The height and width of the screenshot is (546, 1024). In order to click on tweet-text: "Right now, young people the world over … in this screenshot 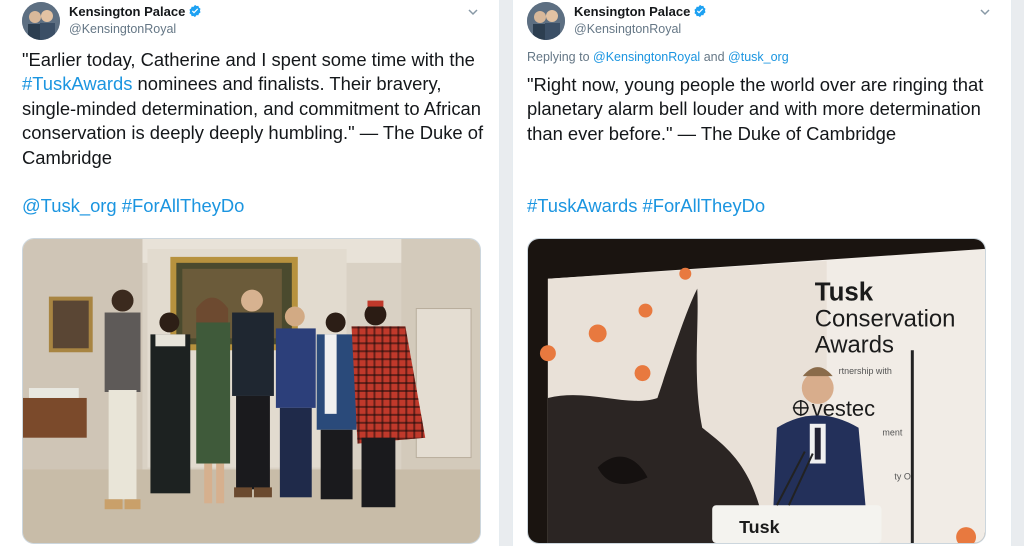, I will do `click(755, 109)`.